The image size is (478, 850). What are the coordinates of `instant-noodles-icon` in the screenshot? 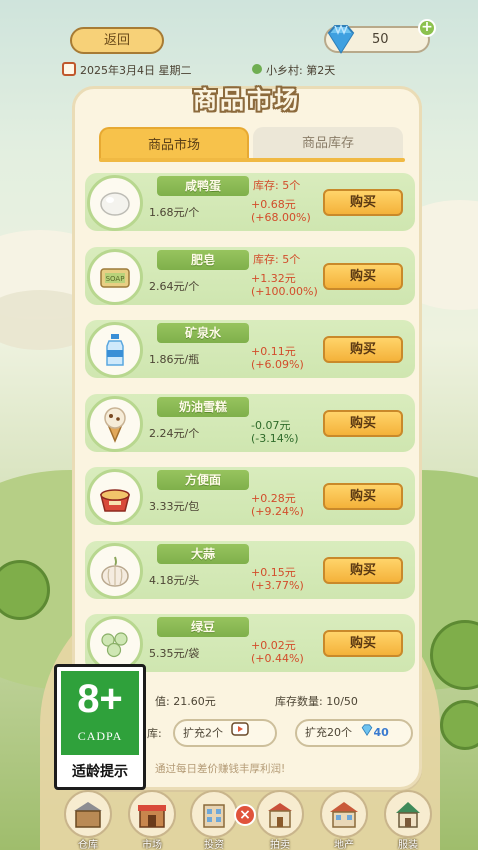 It's located at (115, 497).